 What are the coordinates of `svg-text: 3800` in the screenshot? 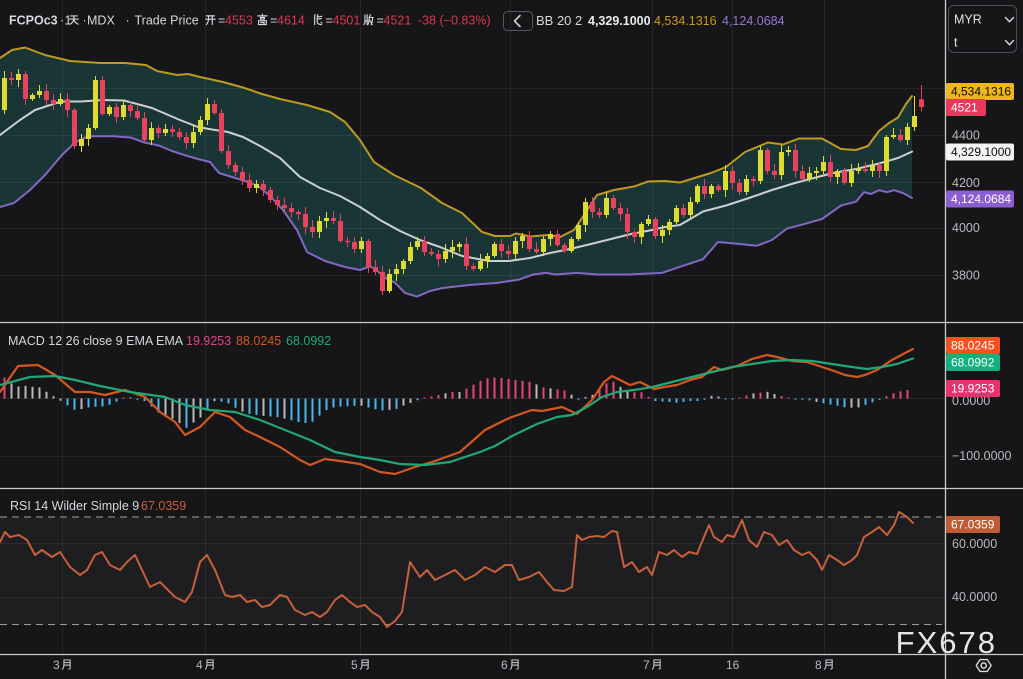 It's located at (966, 275).